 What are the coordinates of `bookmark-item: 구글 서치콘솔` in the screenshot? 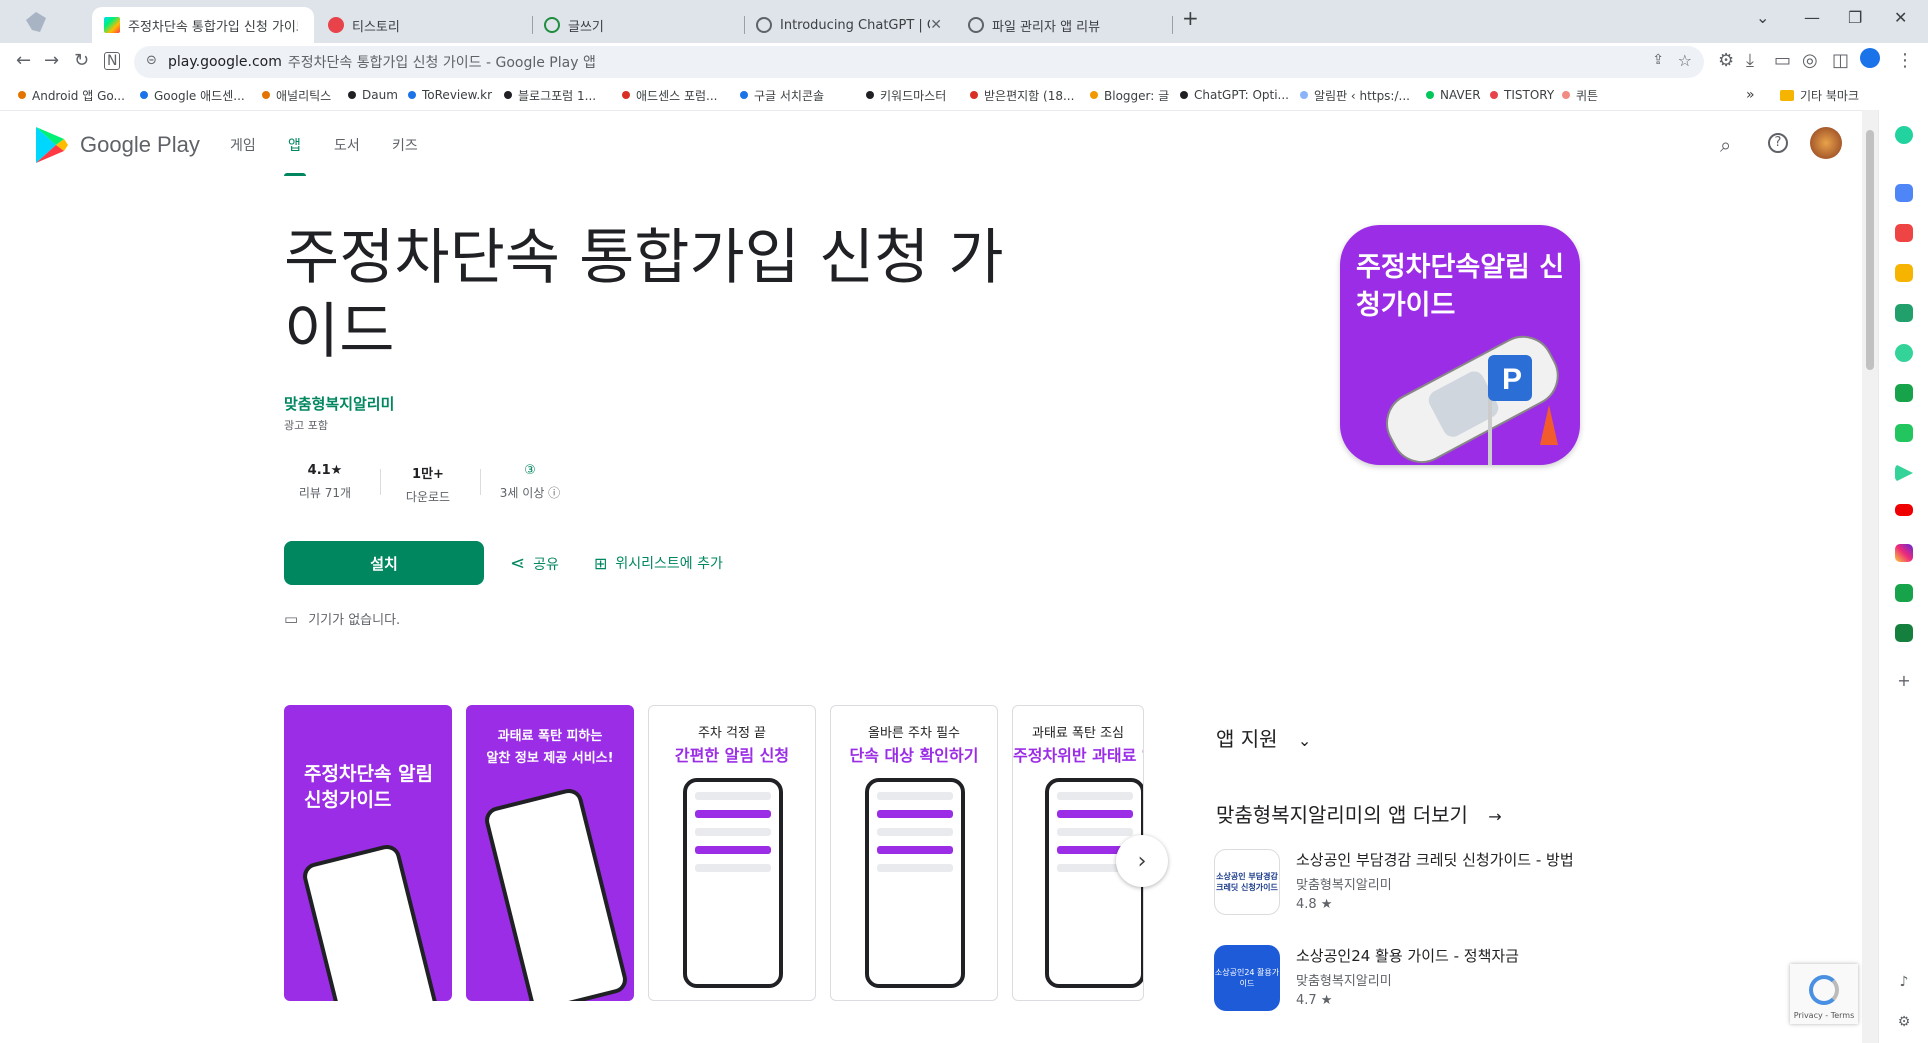 It's located at (782, 95).